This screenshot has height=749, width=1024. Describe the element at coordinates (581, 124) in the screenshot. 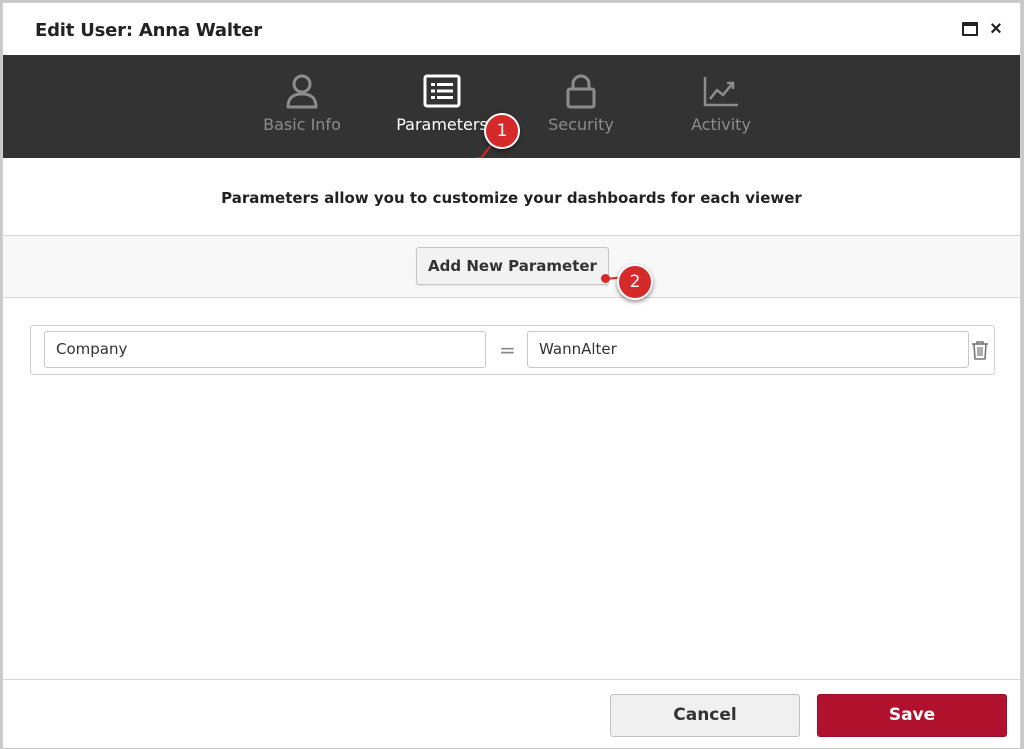

I see `tab-security-label: Security` at that location.